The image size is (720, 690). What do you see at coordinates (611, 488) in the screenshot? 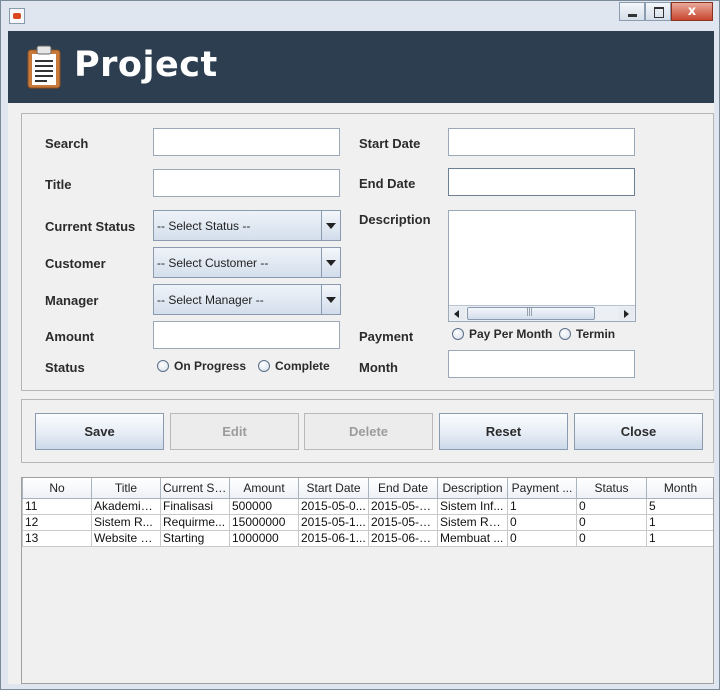
I see `column-header: Status` at bounding box center [611, 488].